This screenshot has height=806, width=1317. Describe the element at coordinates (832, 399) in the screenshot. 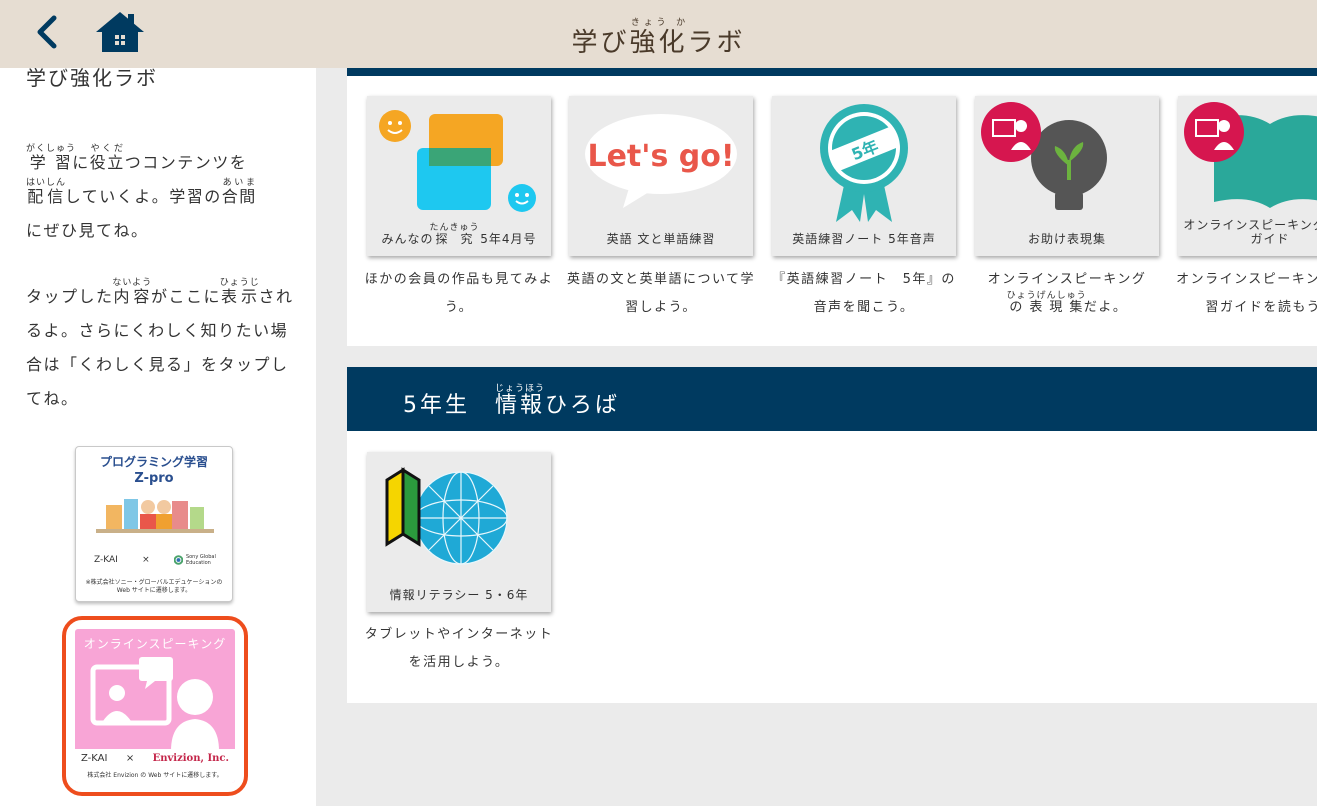

I see `section-title: 5年生 情報じょうほうひろば` at that location.